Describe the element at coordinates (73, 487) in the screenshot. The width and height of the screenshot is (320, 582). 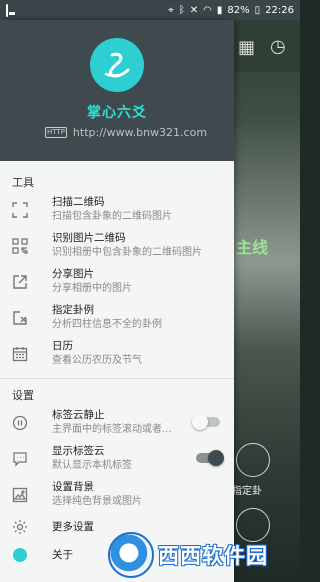
I see `menu-item-label: 设置背景` at that location.